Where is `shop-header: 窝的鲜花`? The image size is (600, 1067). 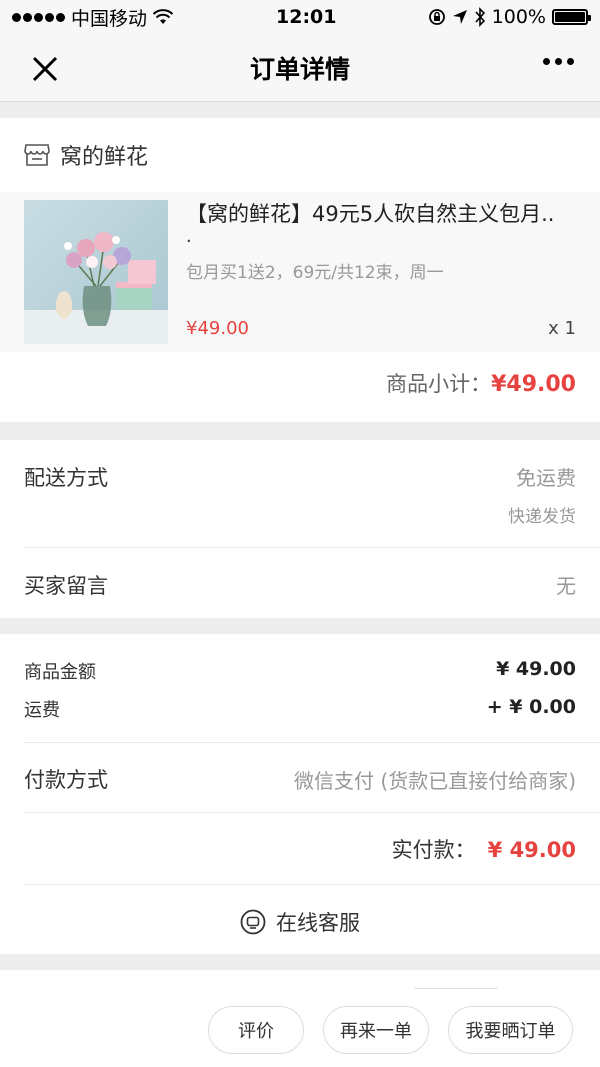 shop-header: 窝的鲜花 is located at coordinates (300, 155).